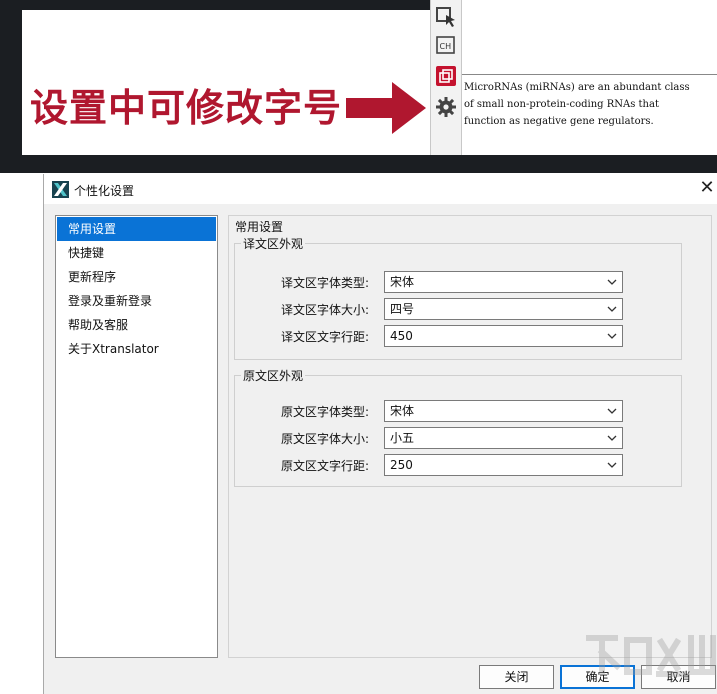  Describe the element at coordinates (136, 253) in the screenshot. I see `nav-item-shortcuts: 快捷键` at that location.